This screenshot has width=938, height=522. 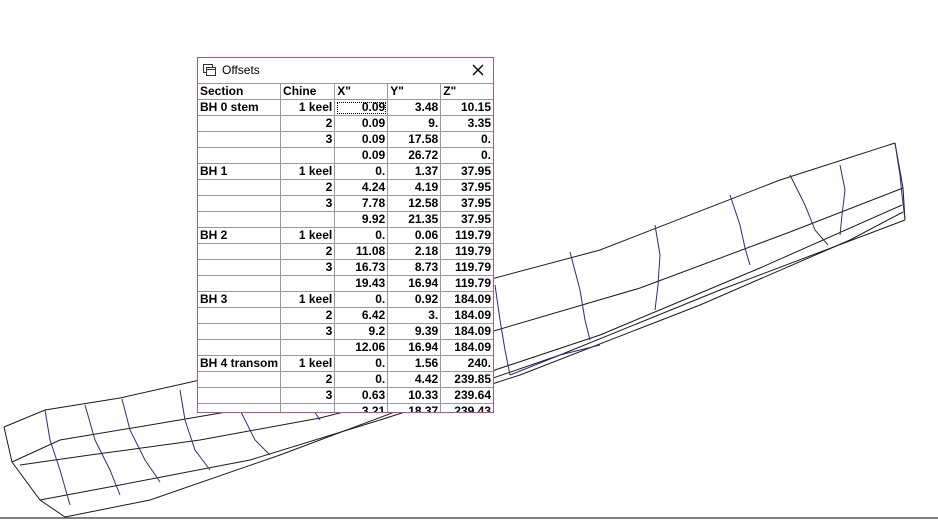 I want to click on cell-y: 0.92, so click(x=414, y=299).